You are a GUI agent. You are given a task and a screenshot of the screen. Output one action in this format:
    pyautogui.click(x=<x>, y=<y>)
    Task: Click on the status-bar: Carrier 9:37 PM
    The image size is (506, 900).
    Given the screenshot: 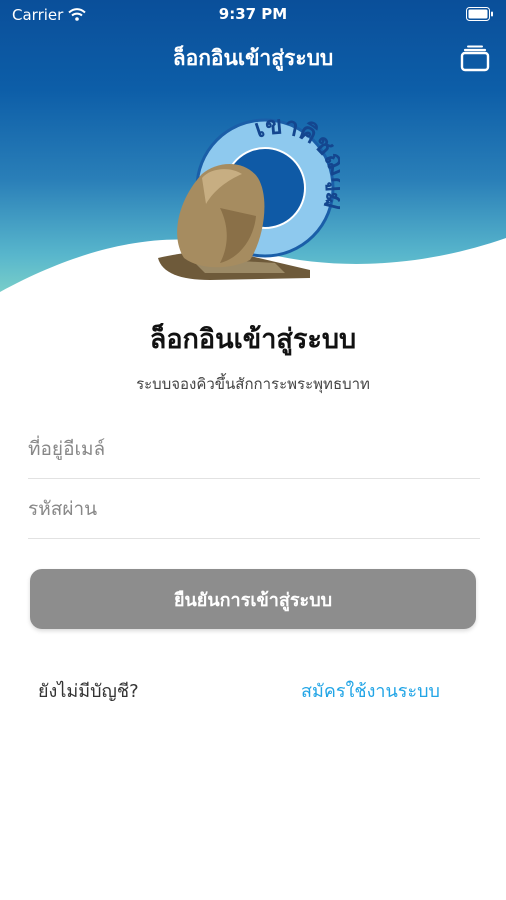 What is the action you would take?
    pyautogui.click(x=253, y=14)
    